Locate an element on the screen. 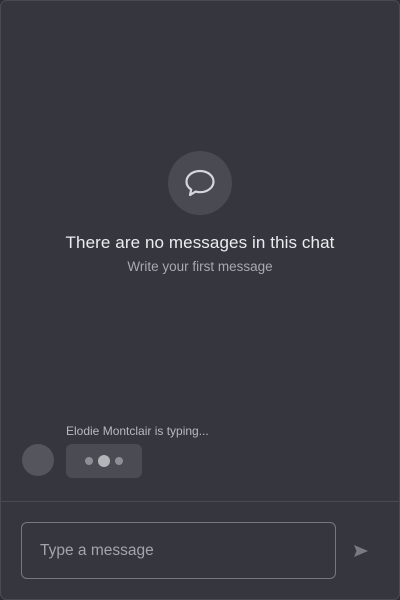 This screenshot has height=600, width=400. send-button is located at coordinates (361, 551).